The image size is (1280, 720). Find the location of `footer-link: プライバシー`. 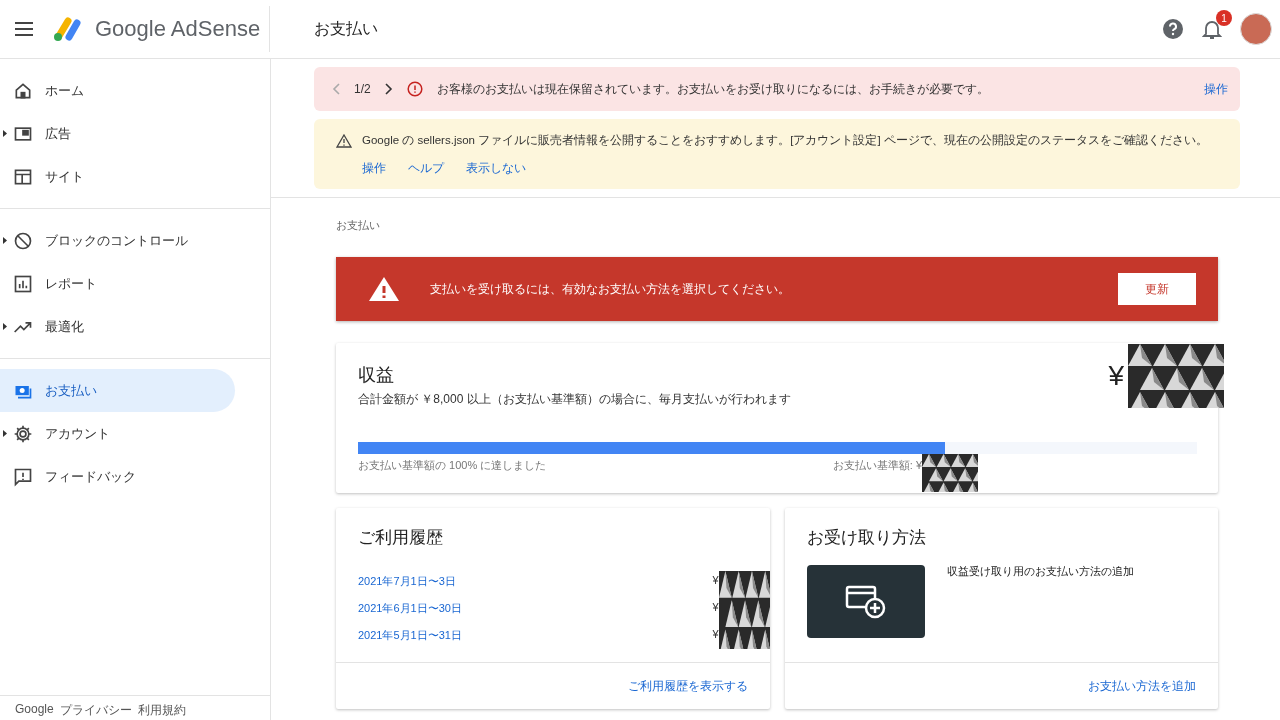

footer-link: プライバシー is located at coordinates (95, 711).